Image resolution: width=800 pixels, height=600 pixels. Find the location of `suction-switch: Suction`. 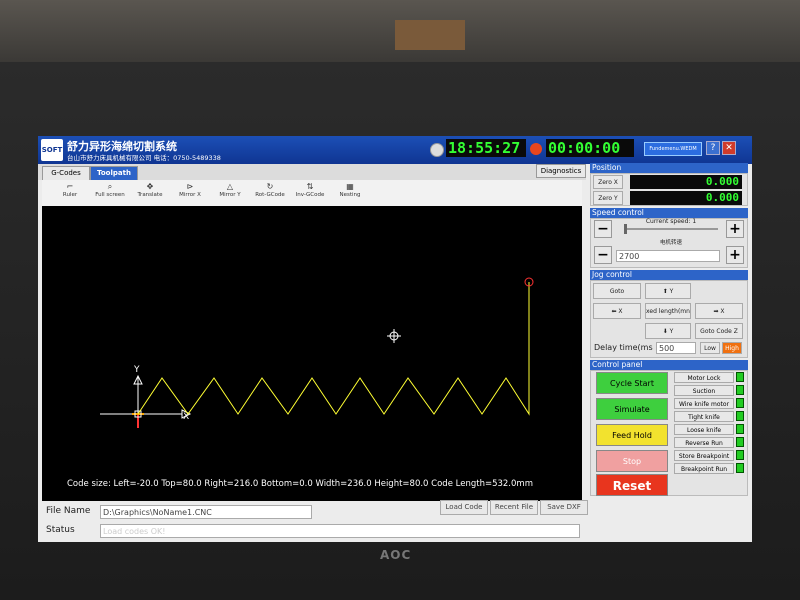

suction-switch: Suction is located at coordinates (704, 390).